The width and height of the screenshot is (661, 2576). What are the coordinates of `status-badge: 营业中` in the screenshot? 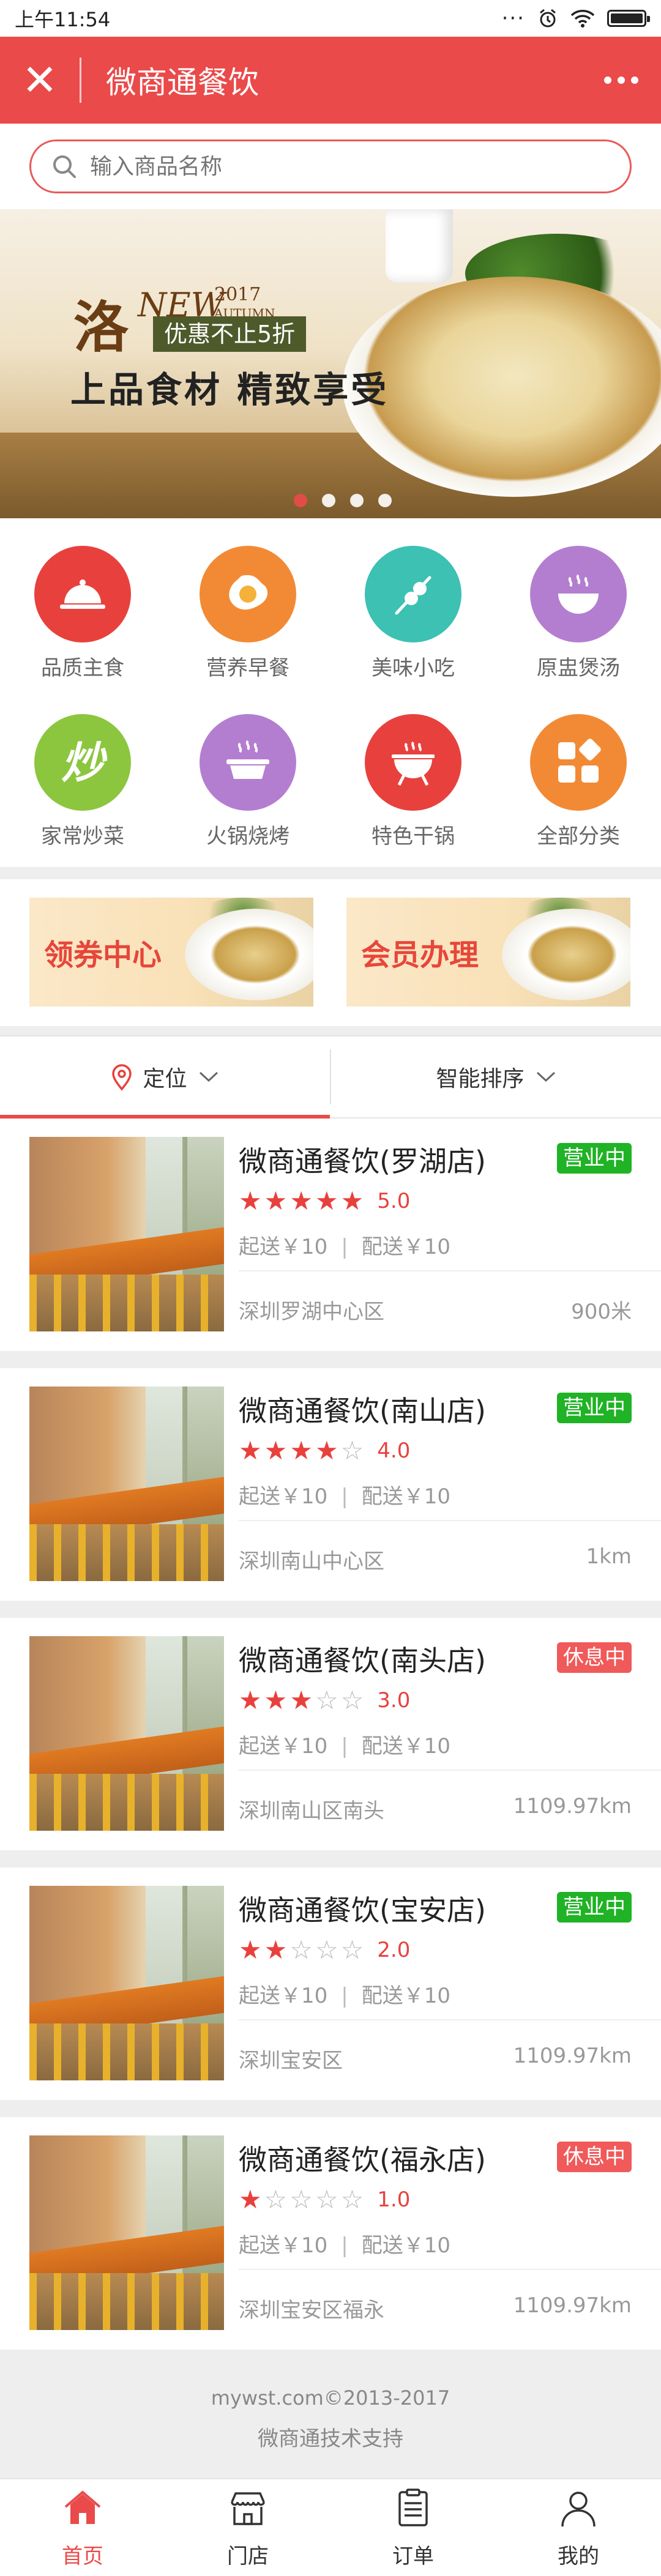 It's located at (594, 1408).